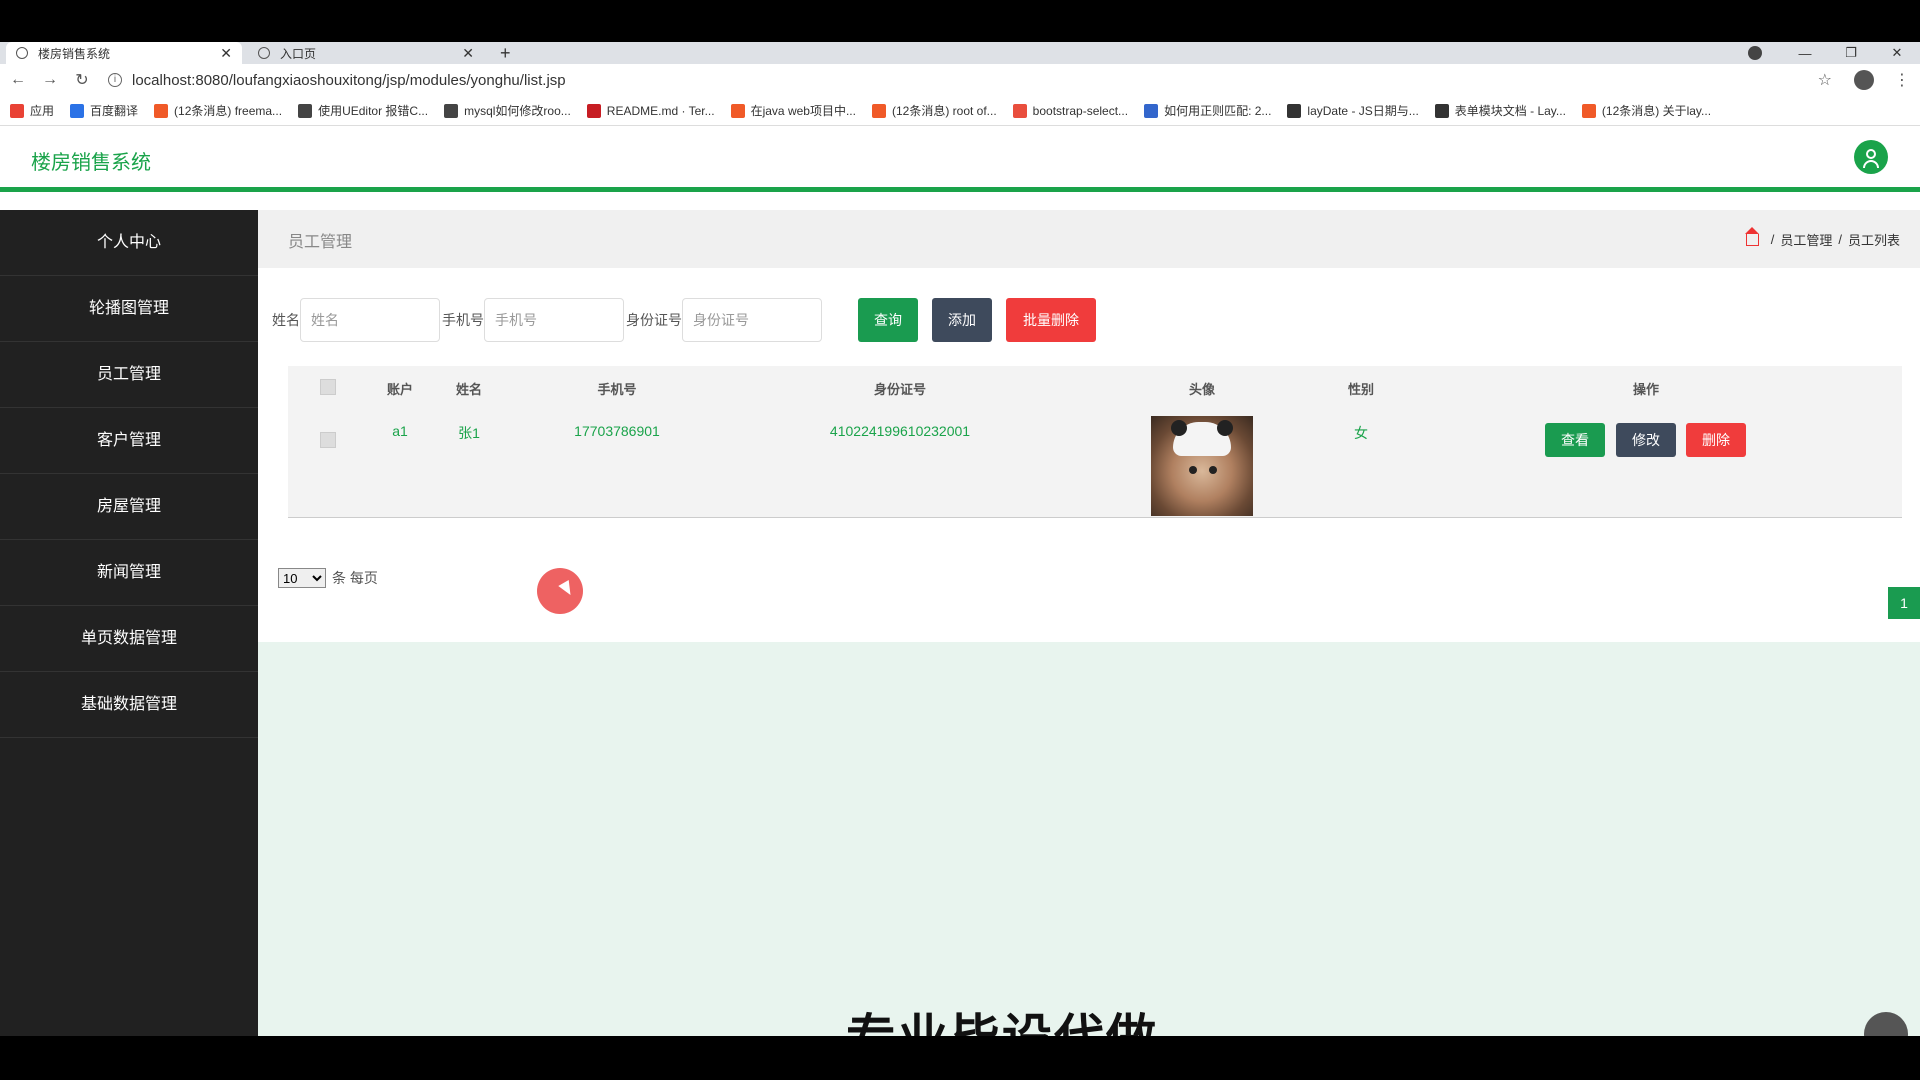  Describe the element at coordinates (1825, 80) in the screenshot. I see `star-icon: ☆` at that location.